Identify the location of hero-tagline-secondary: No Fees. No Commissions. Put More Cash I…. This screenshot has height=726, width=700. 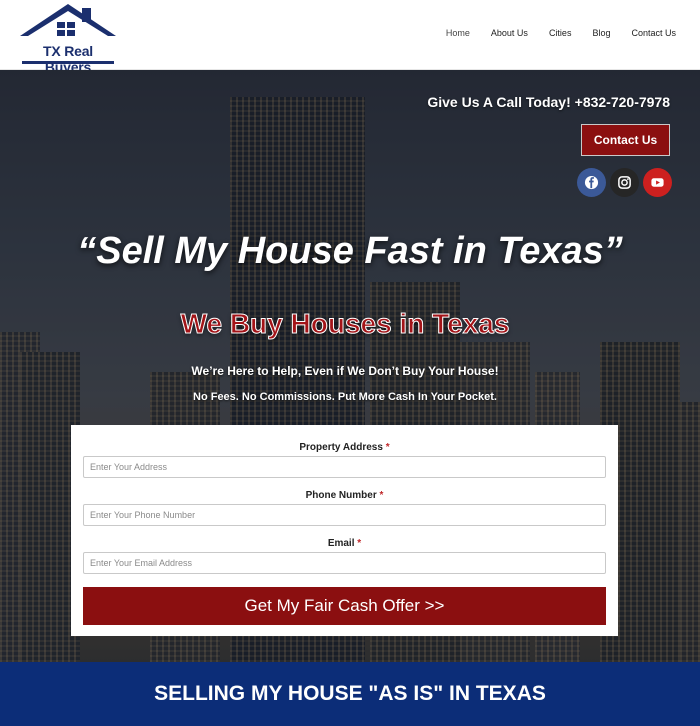
(345, 397).